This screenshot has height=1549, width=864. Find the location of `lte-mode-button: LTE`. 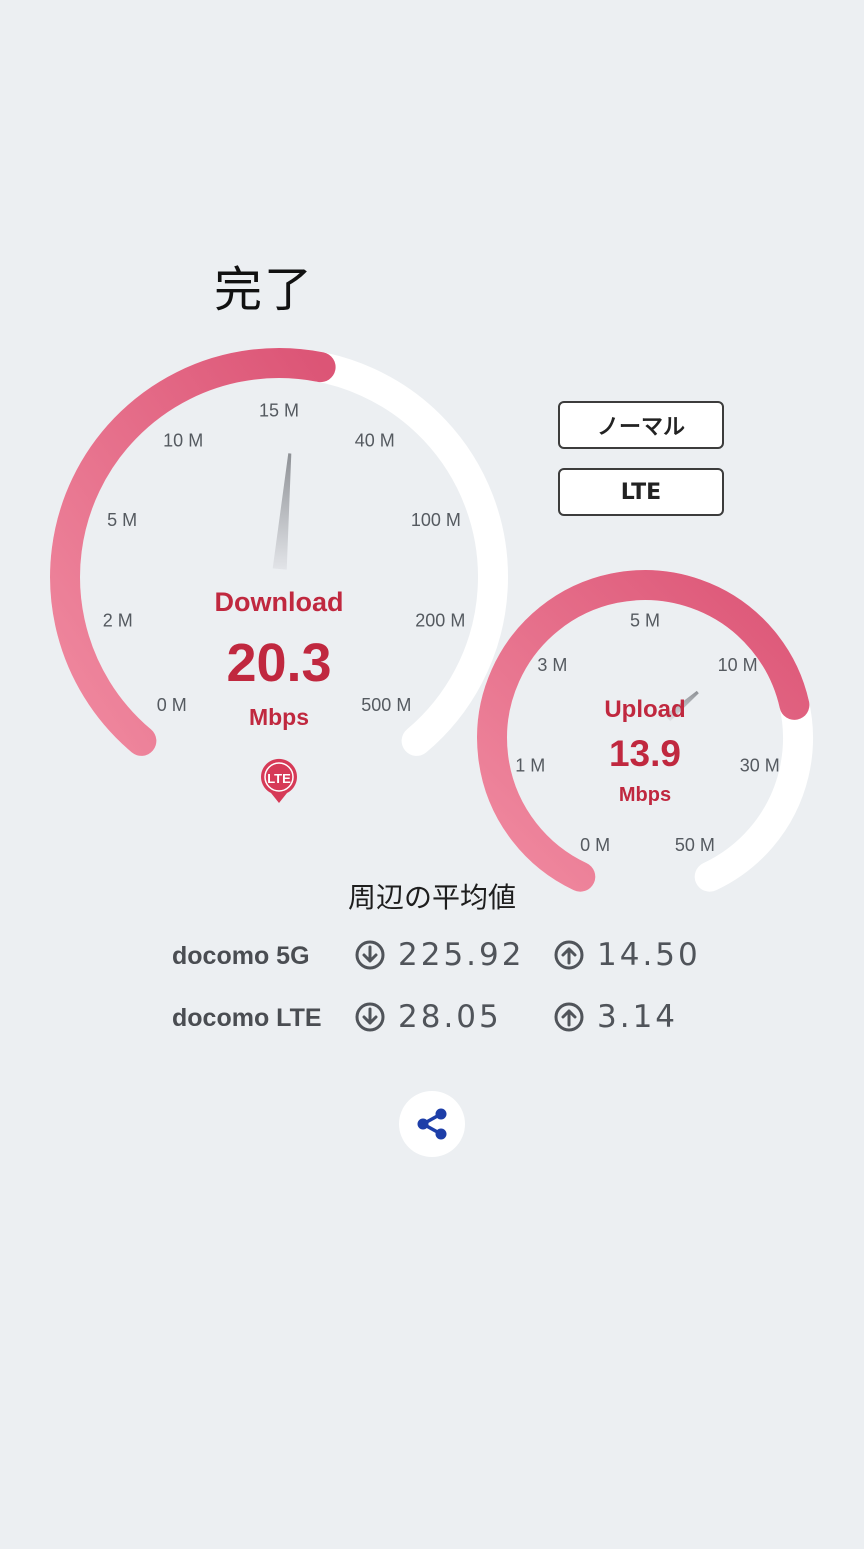

lte-mode-button: LTE is located at coordinates (641, 492).